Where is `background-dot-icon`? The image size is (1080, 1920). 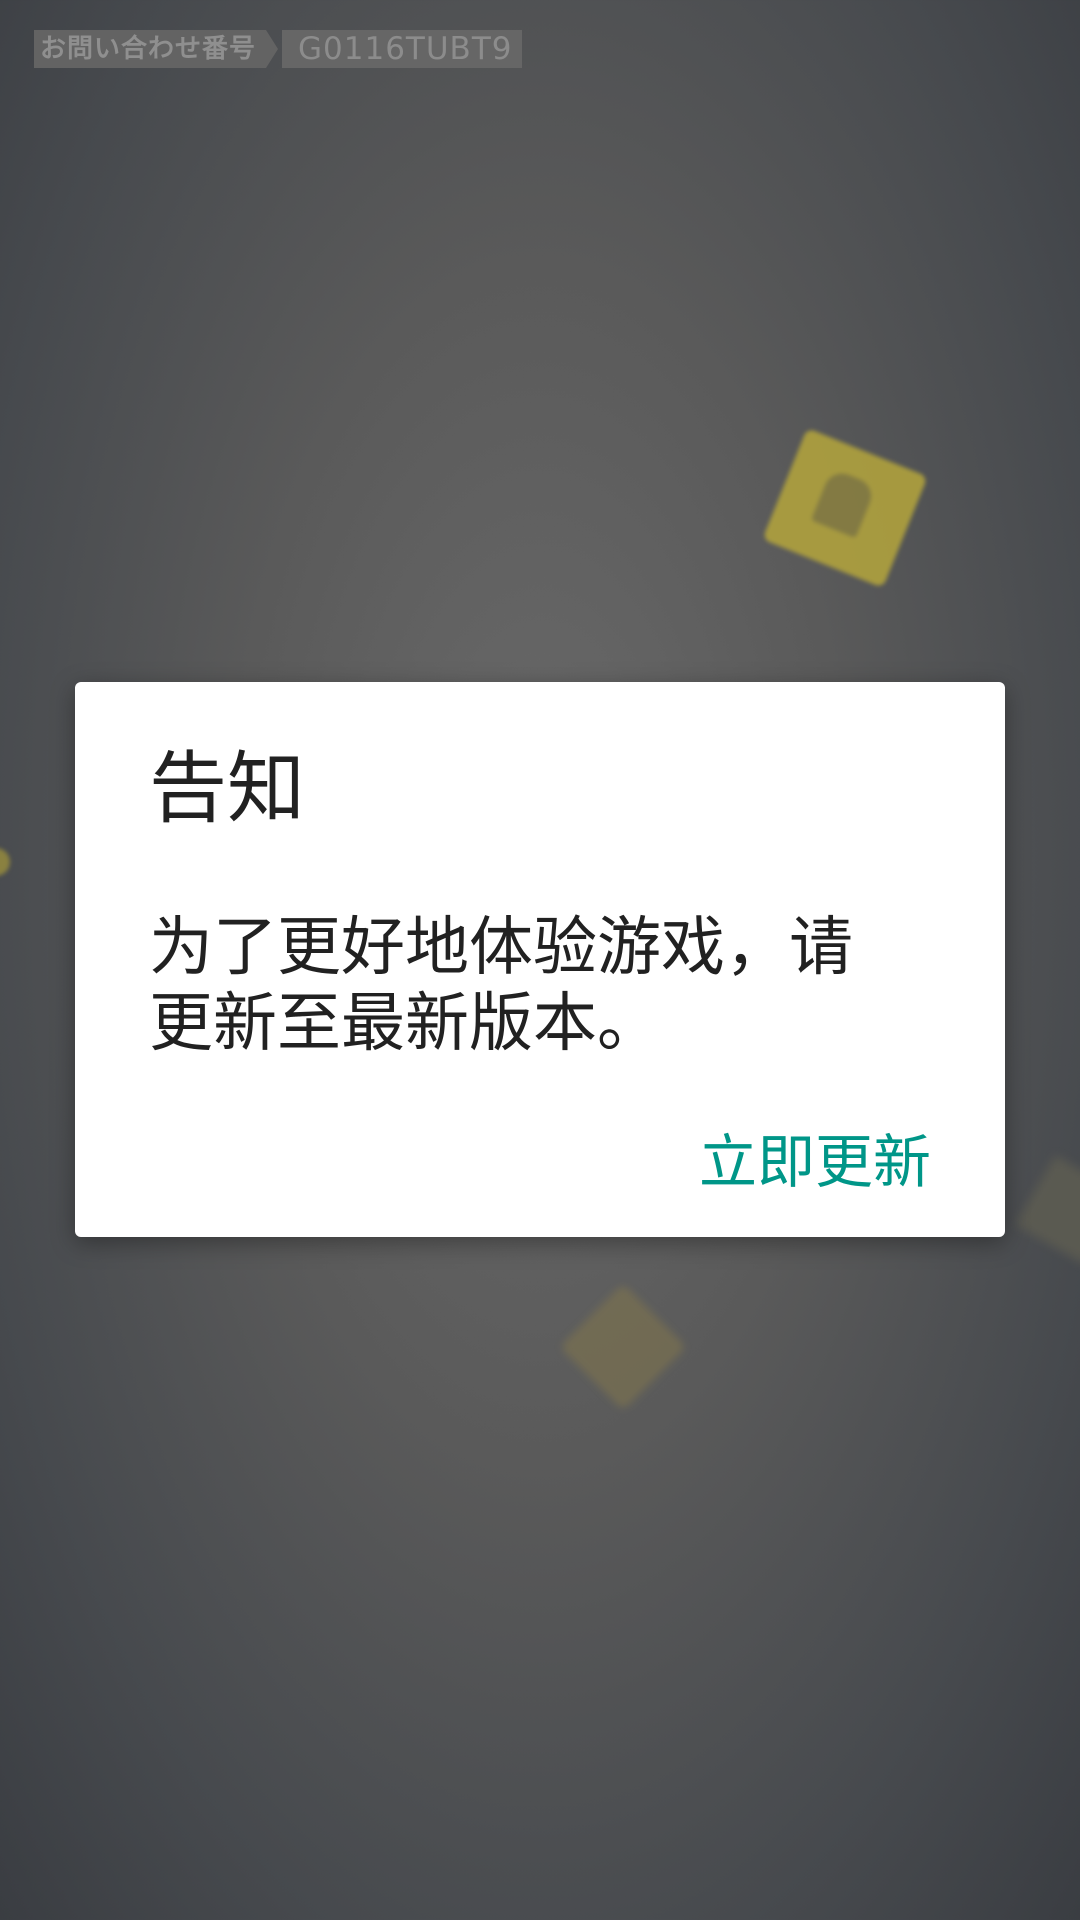 background-dot-icon is located at coordinates (5, 862).